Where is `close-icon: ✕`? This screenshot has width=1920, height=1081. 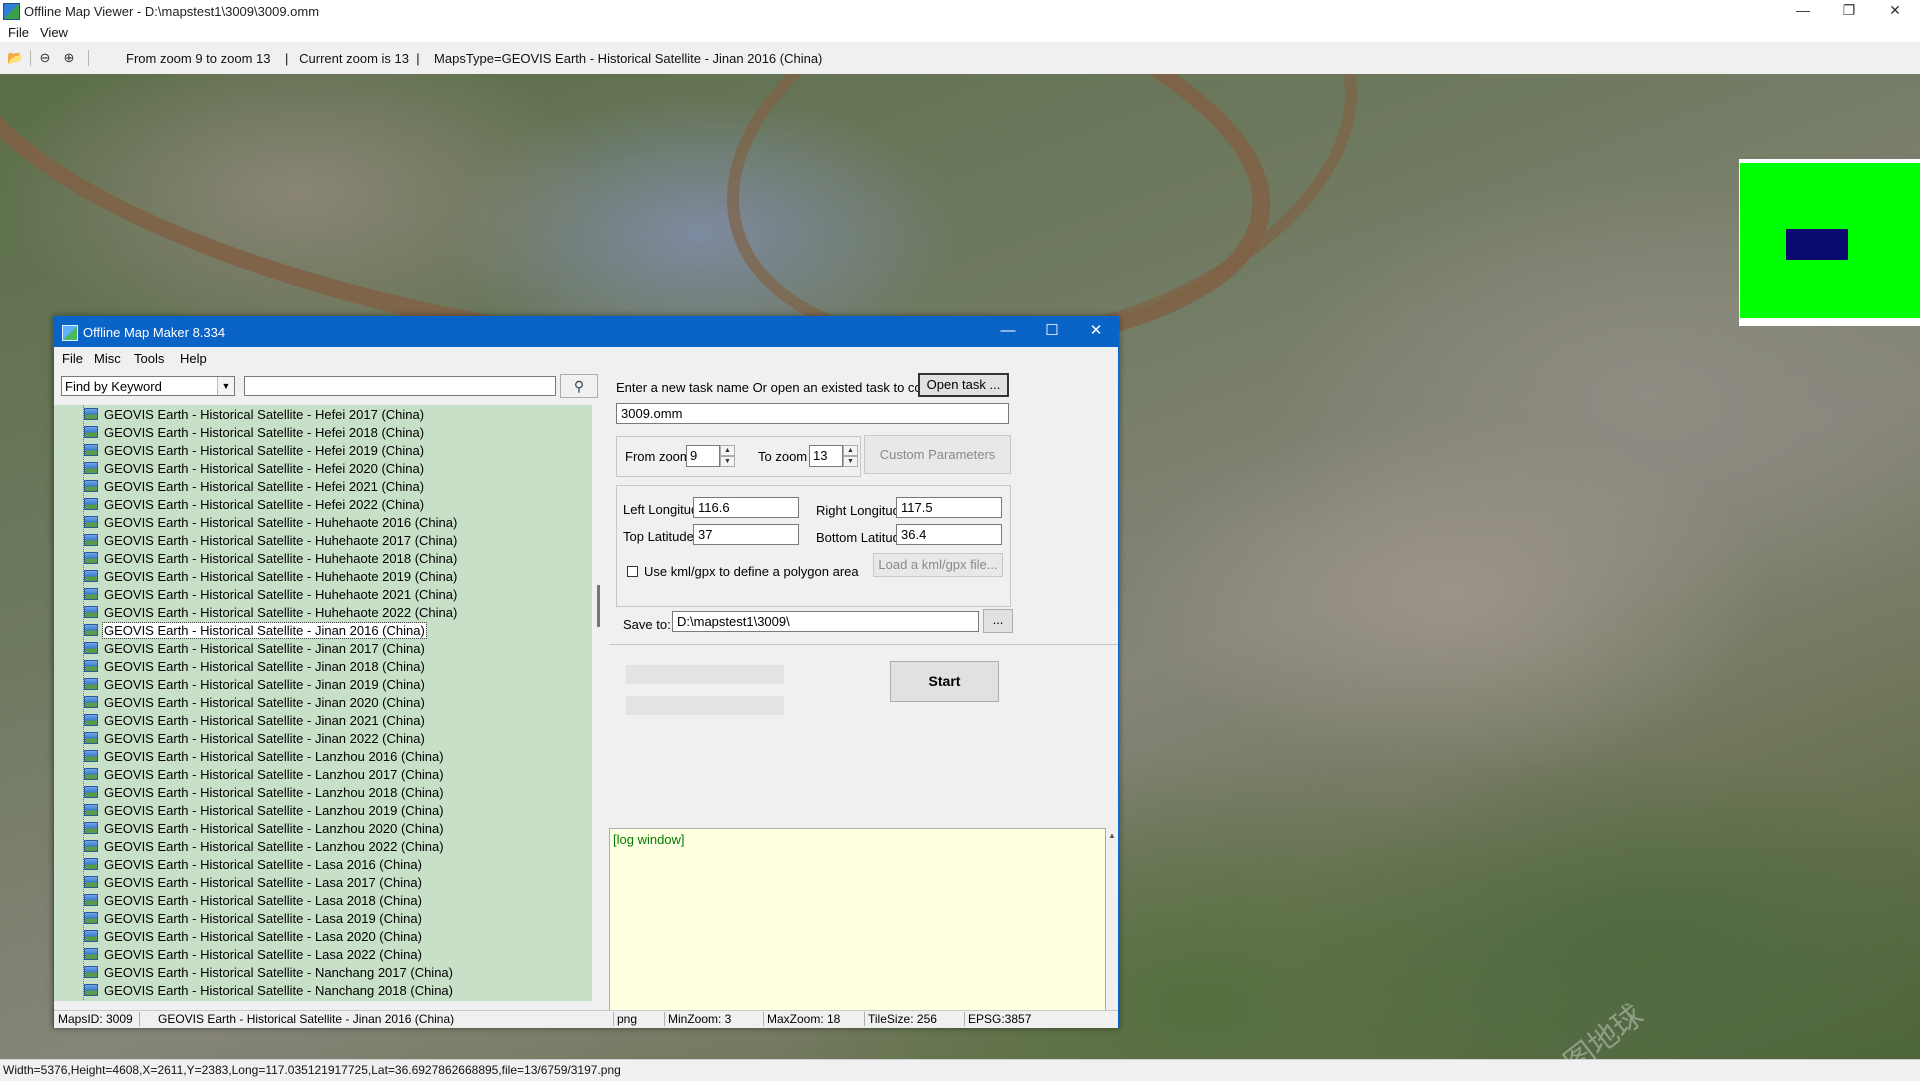
close-icon: ✕ is located at coordinates (1895, 11).